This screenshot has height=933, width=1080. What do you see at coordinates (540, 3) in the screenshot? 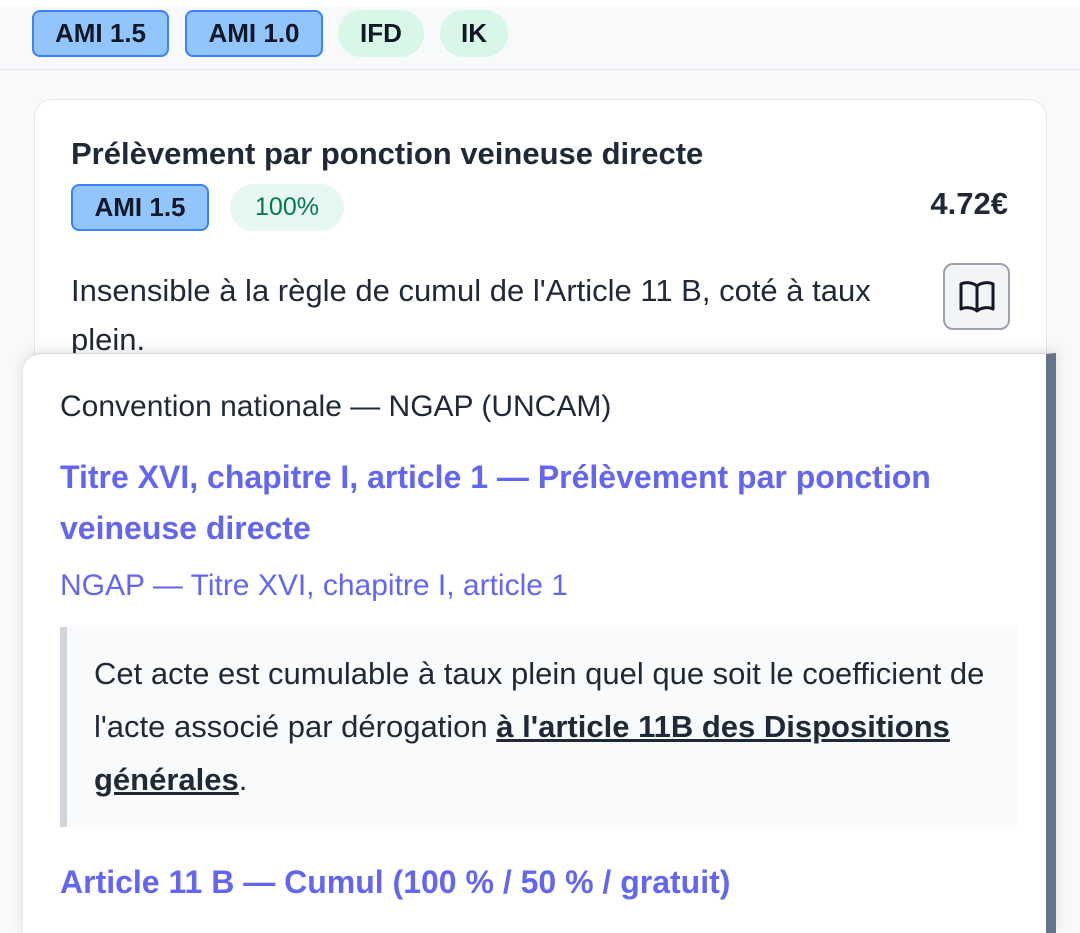
I see `top-strip` at bounding box center [540, 3].